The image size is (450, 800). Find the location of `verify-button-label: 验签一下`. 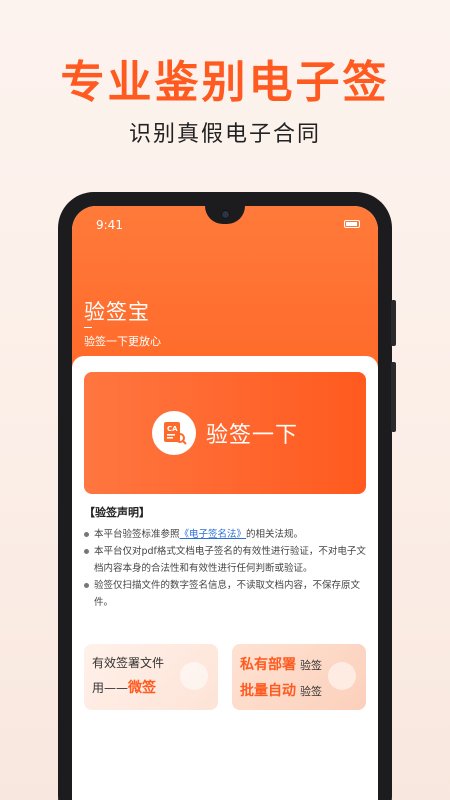

verify-button-label: 验签一下 is located at coordinates (251, 435).